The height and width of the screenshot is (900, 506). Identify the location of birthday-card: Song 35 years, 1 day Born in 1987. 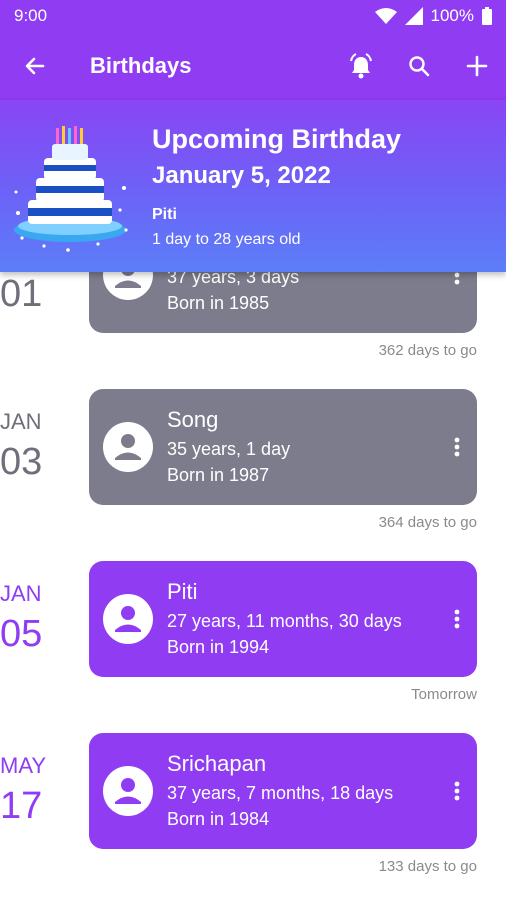
(283, 447).